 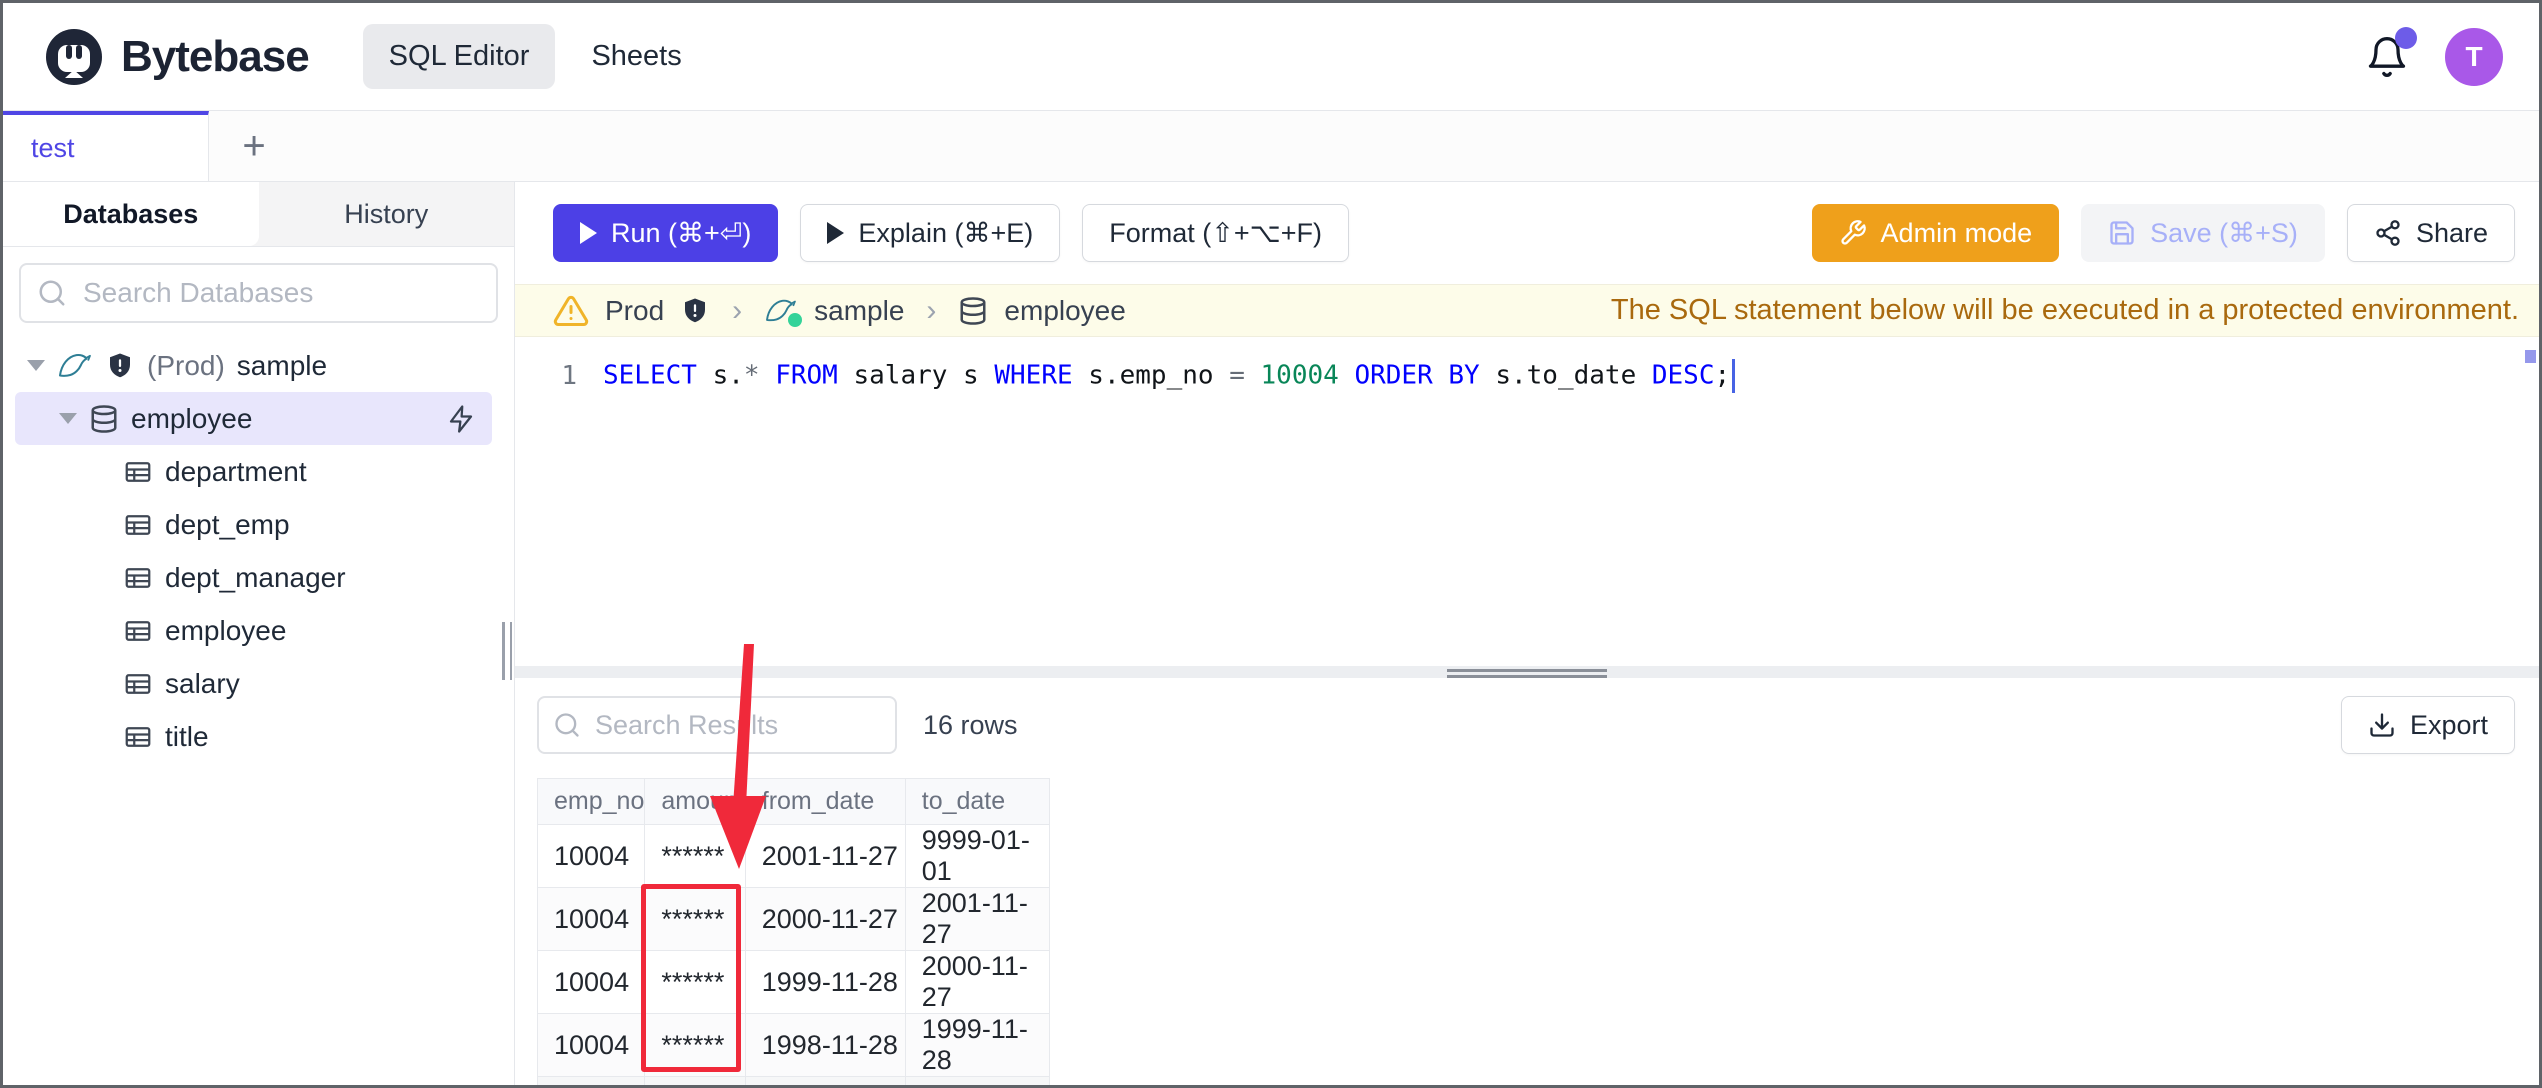 What do you see at coordinates (258, 365) in the screenshot?
I see `tree-instance-row: (Prod) sample` at bounding box center [258, 365].